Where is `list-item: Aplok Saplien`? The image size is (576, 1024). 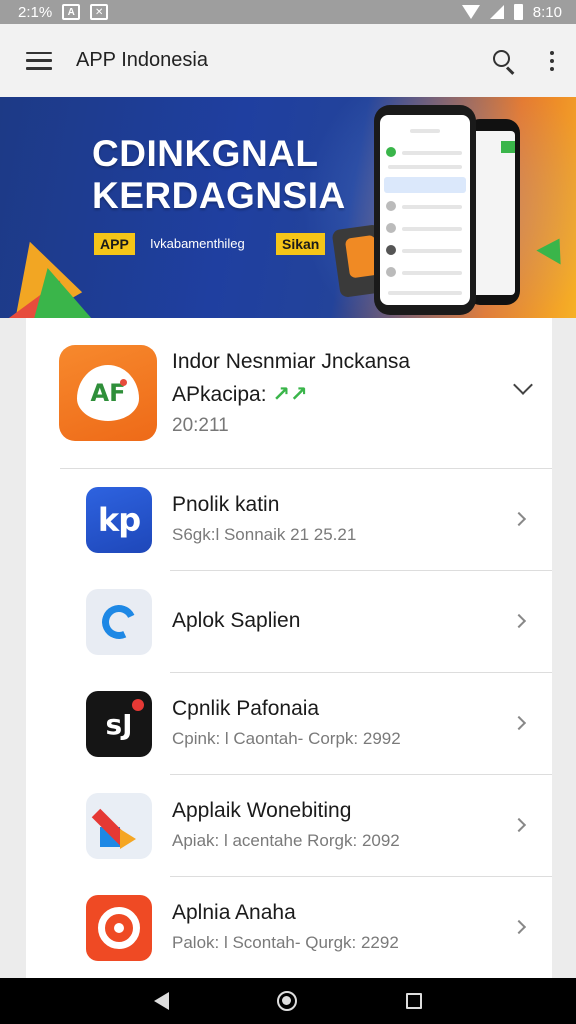 list-item: Aplok Saplien is located at coordinates (289, 622).